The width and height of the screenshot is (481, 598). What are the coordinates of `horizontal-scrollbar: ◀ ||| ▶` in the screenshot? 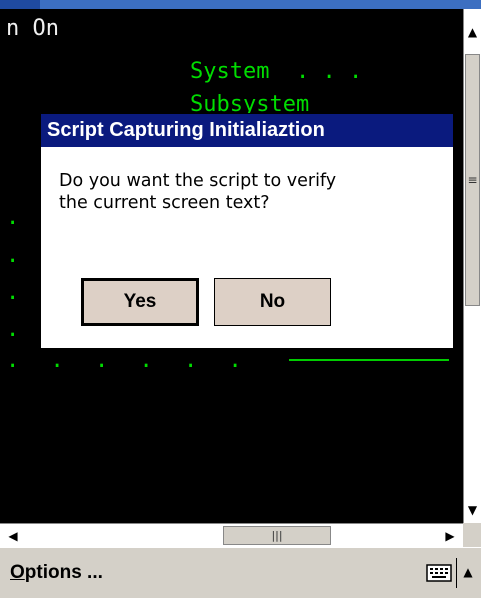 It's located at (231, 535).